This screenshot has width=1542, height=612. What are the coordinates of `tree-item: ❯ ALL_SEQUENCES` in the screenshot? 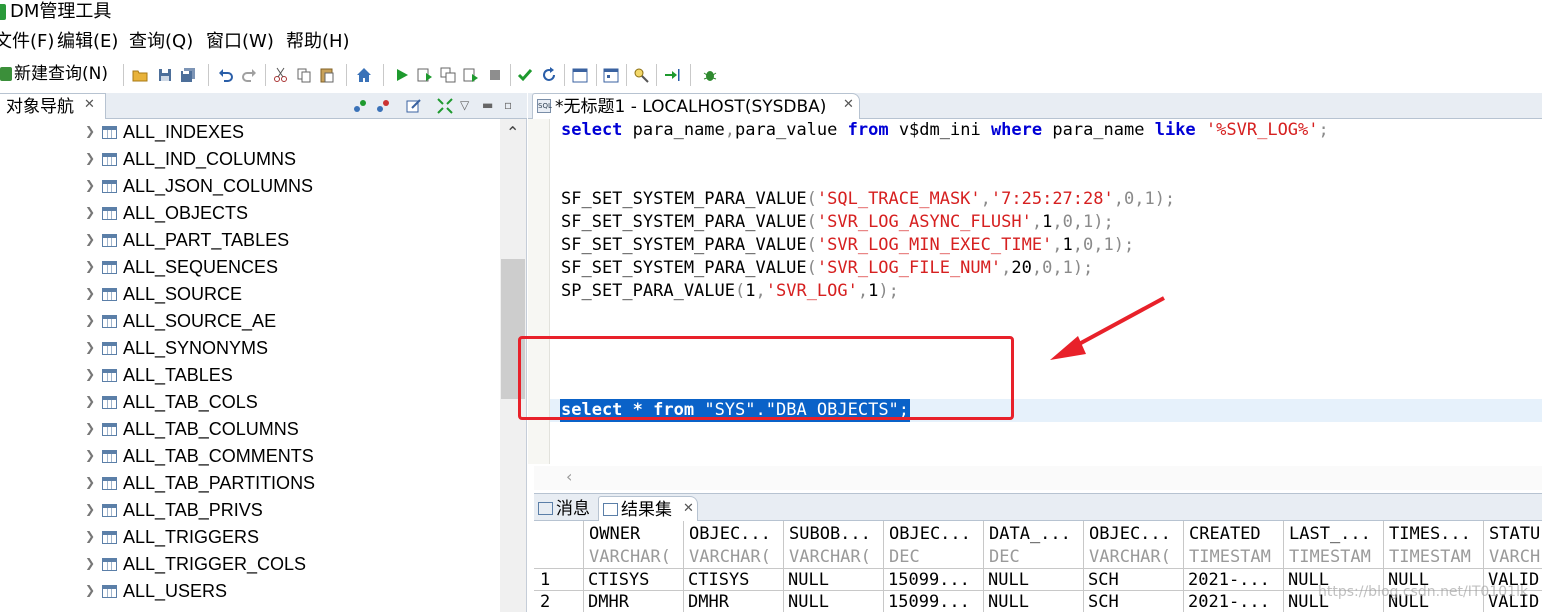 It's located at (285, 267).